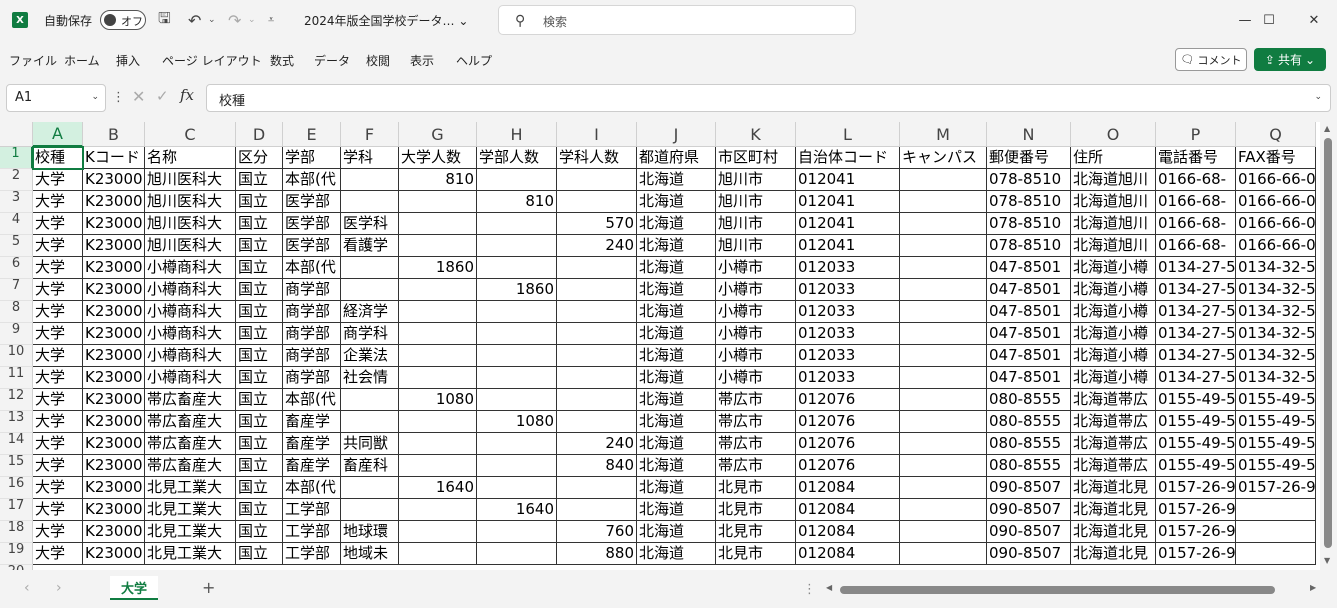 The image size is (1337, 608). I want to click on header-cell: キャンパス, so click(943, 158).